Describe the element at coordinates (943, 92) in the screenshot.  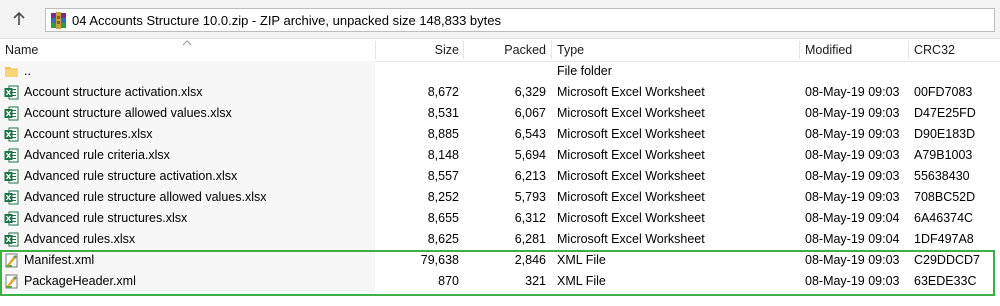
I see `file-crc32: 00FD7083` at that location.